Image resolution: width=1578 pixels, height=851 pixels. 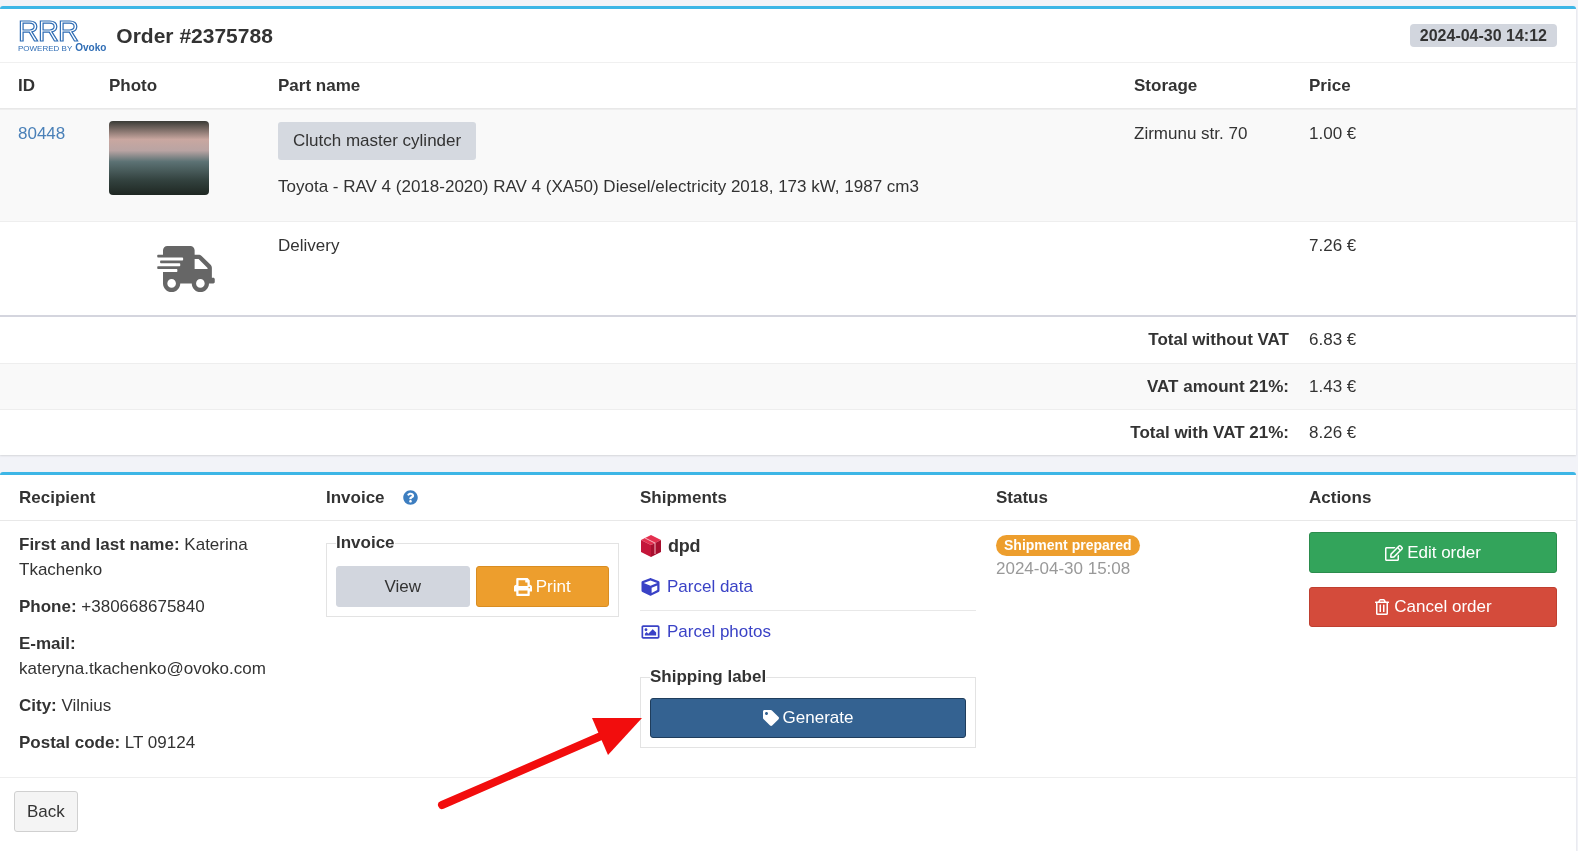 What do you see at coordinates (1063, 569) in the screenshot?
I see `status-date: 2024-04-30 15:08` at bounding box center [1063, 569].